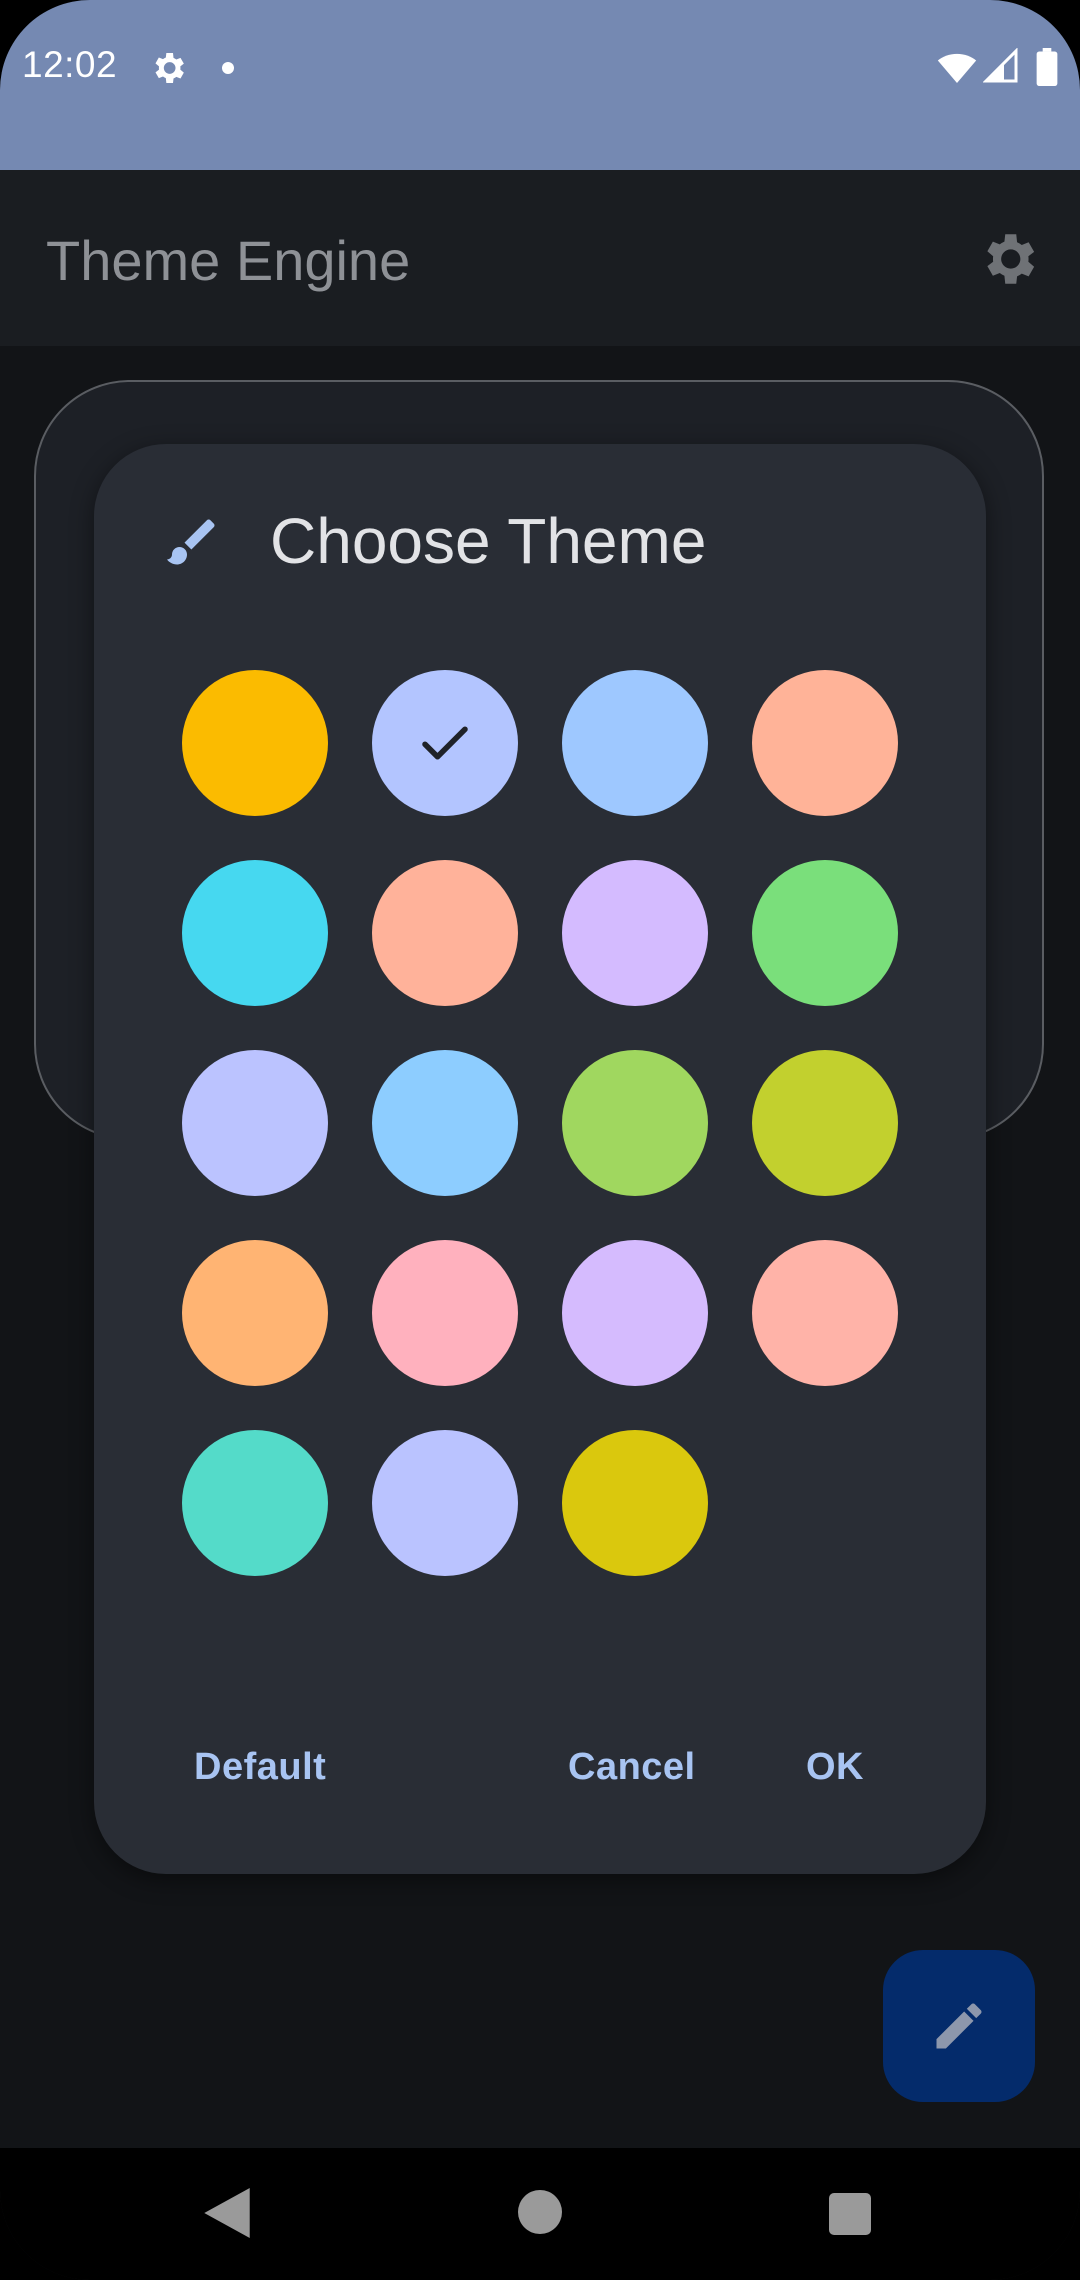 This screenshot has width=1080, height=2280. I want to click on settings-button, so click(1008, 259).